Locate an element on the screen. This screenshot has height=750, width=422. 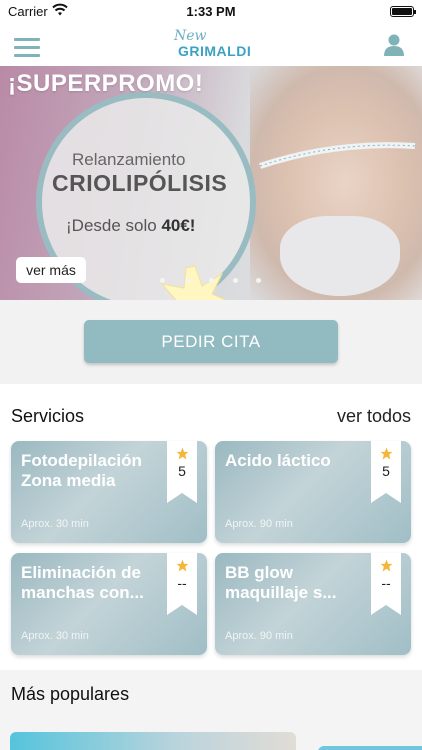
cta-area: PEDIR CITA is located at coordinates (211, 342).